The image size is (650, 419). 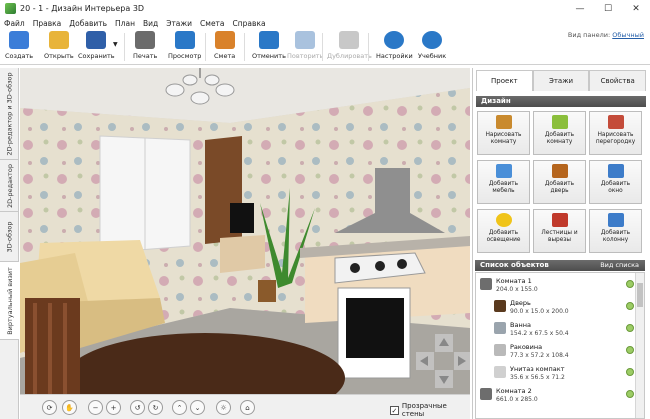 I want to click on menu-estimate: Смета, so click(x=212, y=23).